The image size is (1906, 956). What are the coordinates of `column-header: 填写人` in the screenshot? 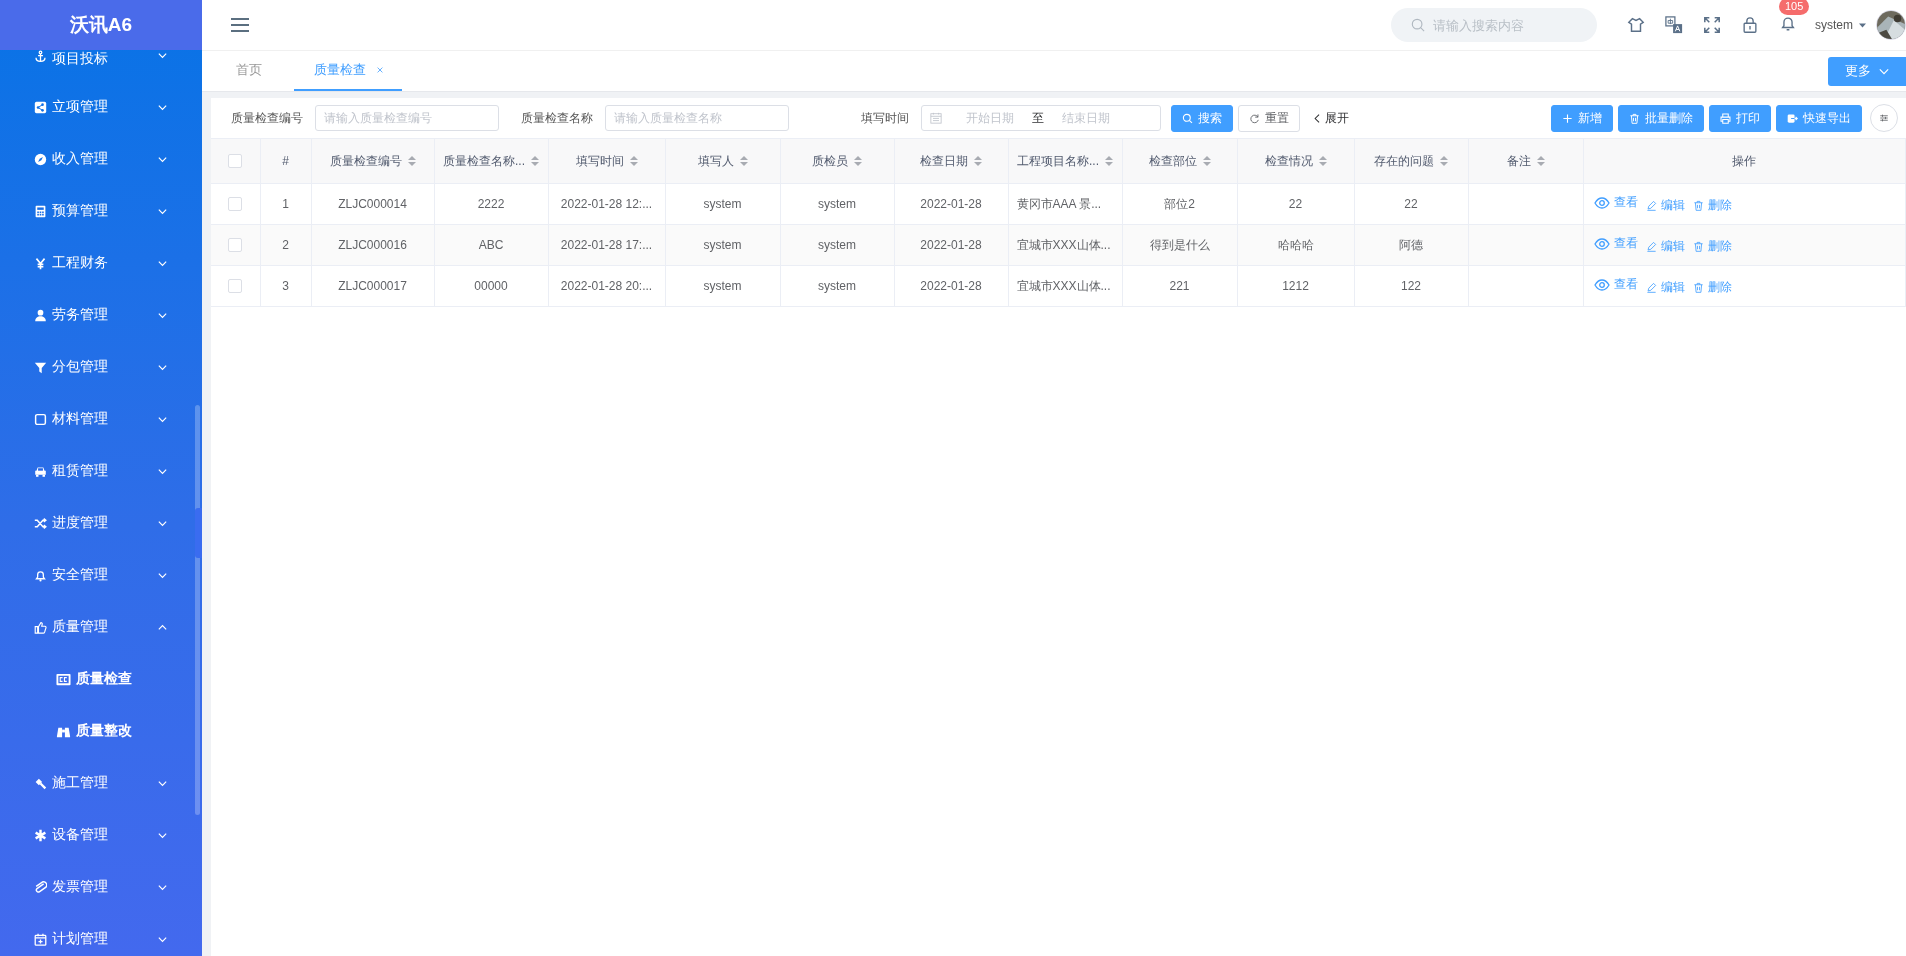 It's located at (722, 161).